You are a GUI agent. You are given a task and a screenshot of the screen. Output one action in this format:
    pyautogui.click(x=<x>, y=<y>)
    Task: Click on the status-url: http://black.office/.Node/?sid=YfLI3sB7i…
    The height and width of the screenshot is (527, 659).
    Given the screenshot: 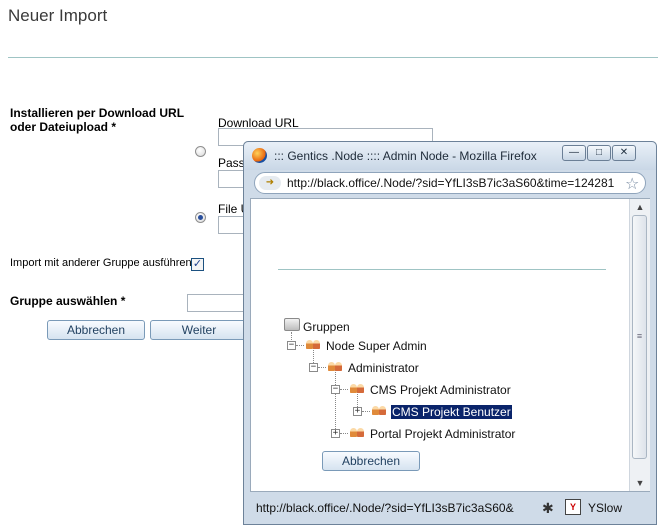 What is the action you would take?
    pyautogui.click(x=385, y=508)
    